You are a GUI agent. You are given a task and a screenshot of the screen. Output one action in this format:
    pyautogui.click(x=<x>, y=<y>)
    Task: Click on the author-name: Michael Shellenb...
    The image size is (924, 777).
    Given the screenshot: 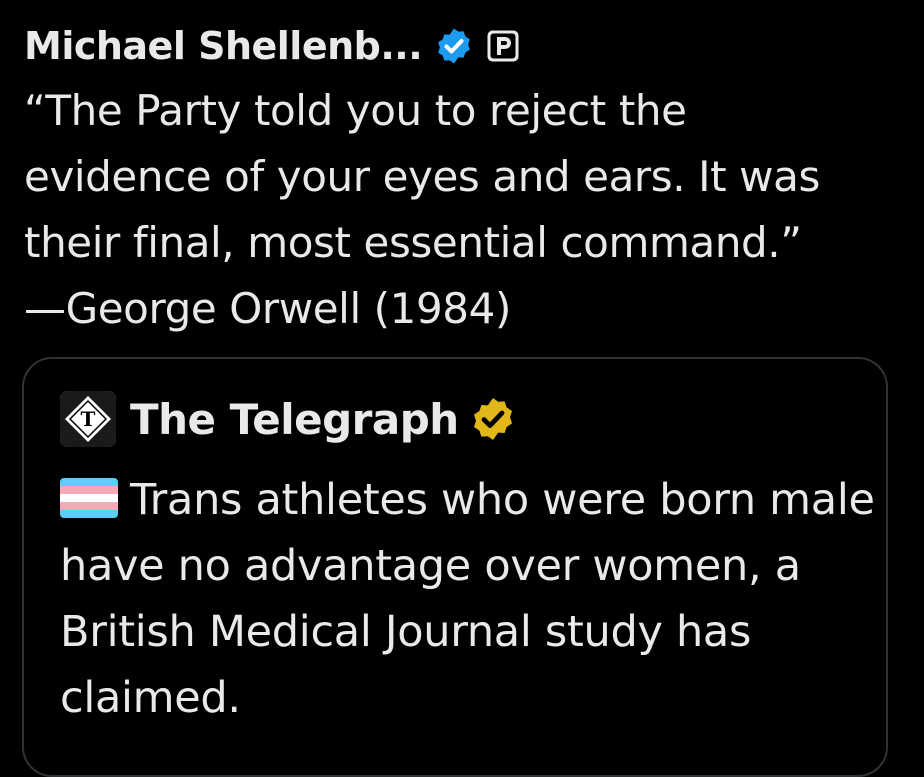 What is the action you would take?
    pyautogui.click(x=223, y=46)
    